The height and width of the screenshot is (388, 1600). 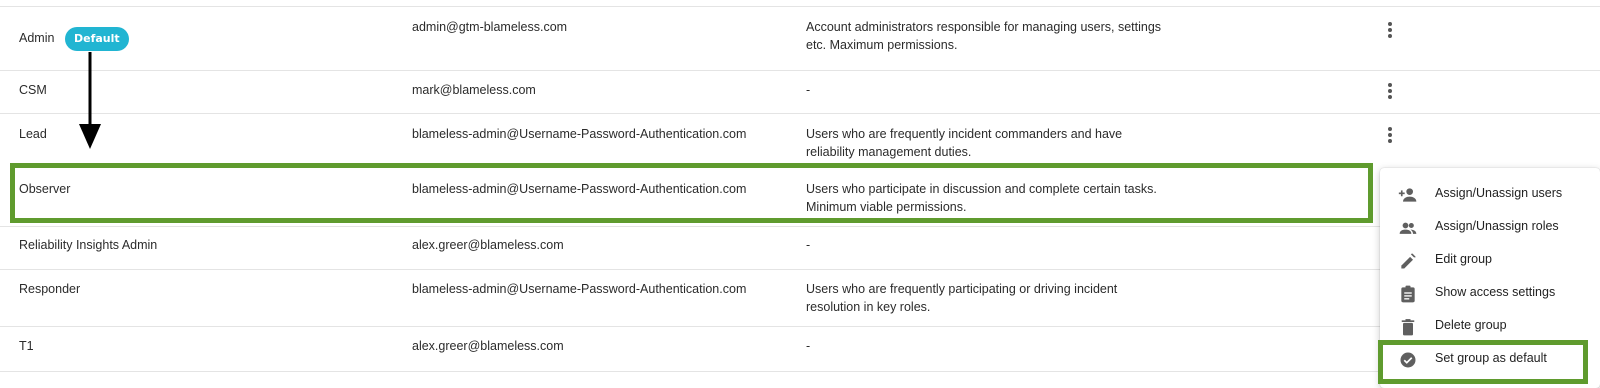 I want to click on group-email: admin@gtm-blameless.com, so click(x=490, y=27).